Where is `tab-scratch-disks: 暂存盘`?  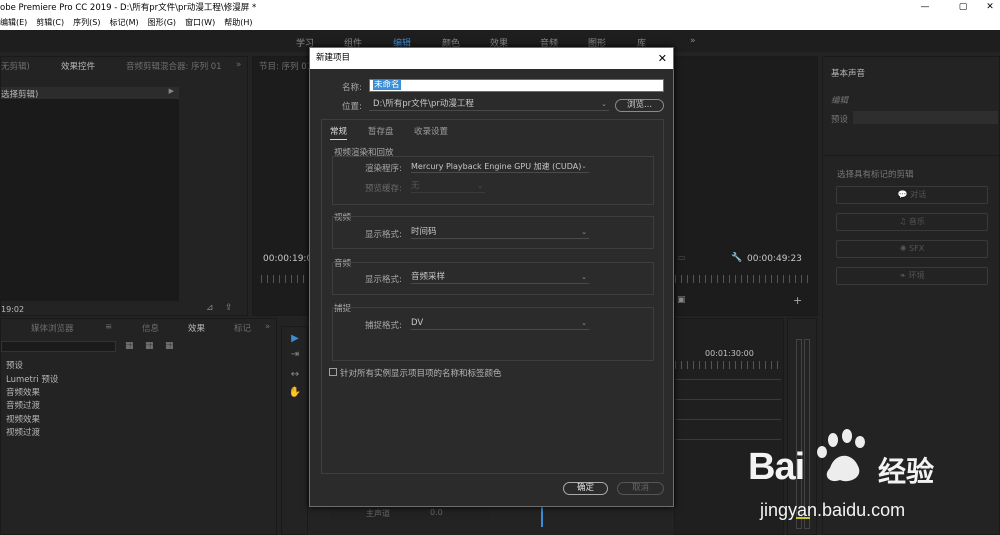
tab-scratch-disks: 暂存盘 is located at coordinates (381, 131).